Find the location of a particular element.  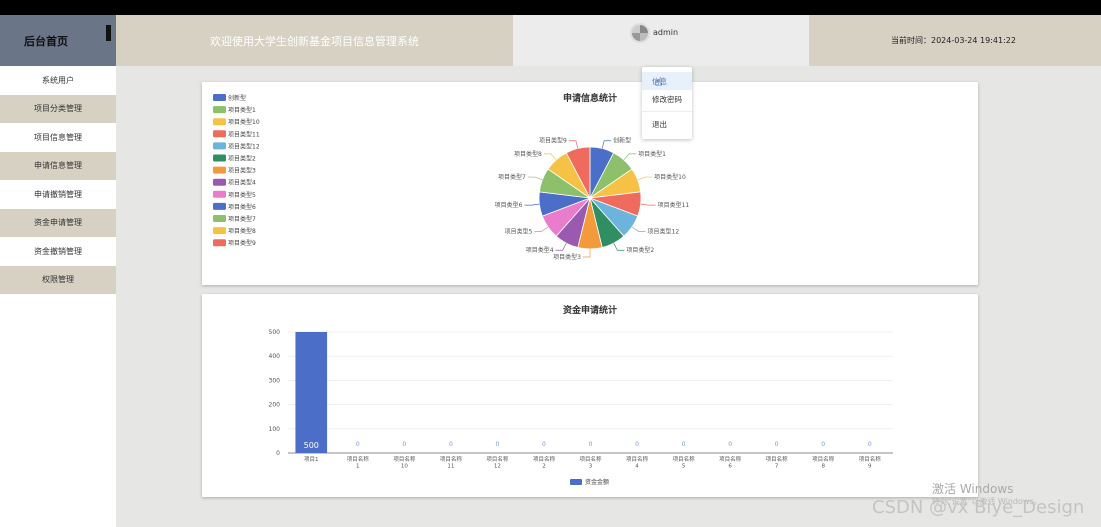

sidebar-item-permission: 权限管理 is located at coordinates (58, 279).